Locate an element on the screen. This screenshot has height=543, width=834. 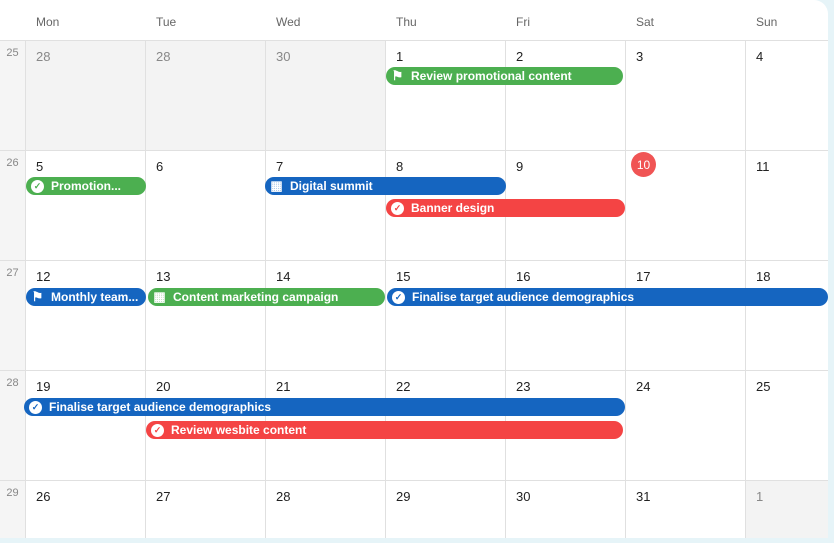
day-cell: 19 is located at coordinates (85, 425).